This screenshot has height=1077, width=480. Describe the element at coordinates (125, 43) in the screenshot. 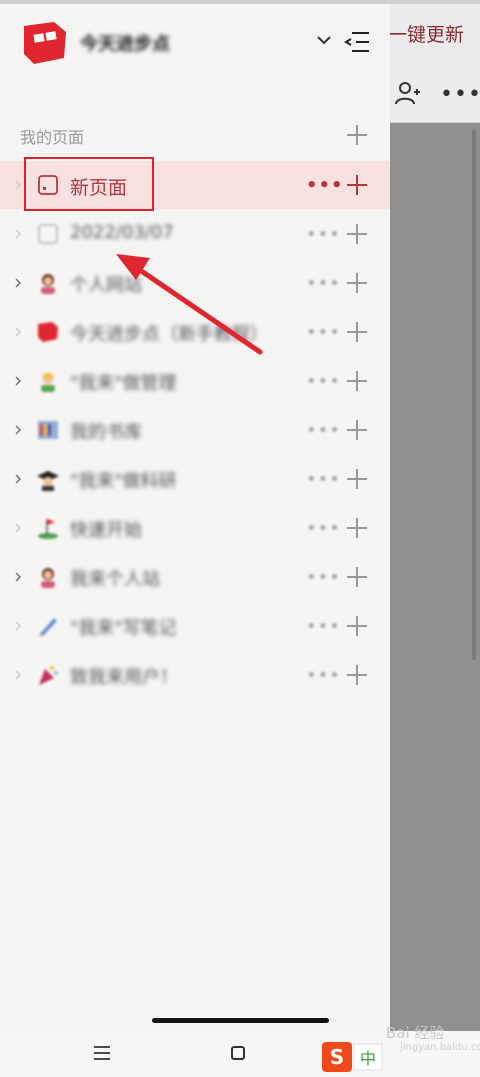

I see `workspace-name: 今天进步点` at that location.